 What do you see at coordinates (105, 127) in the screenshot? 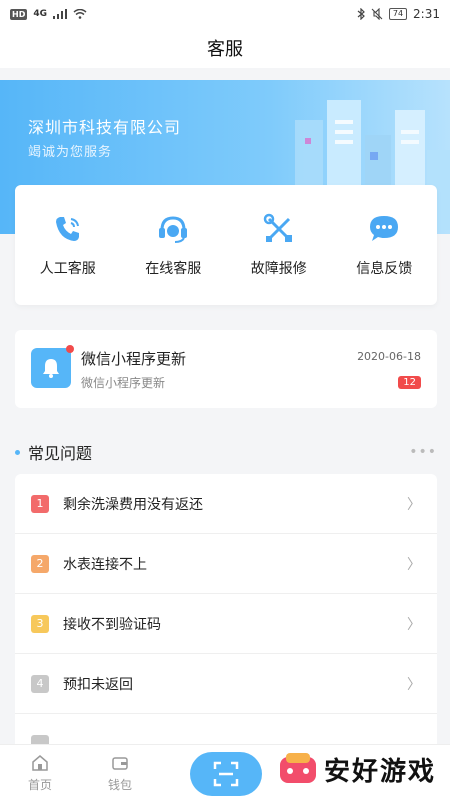
I see `company-name: 深圳市科技有限公司` at bounding box center [105, 127].